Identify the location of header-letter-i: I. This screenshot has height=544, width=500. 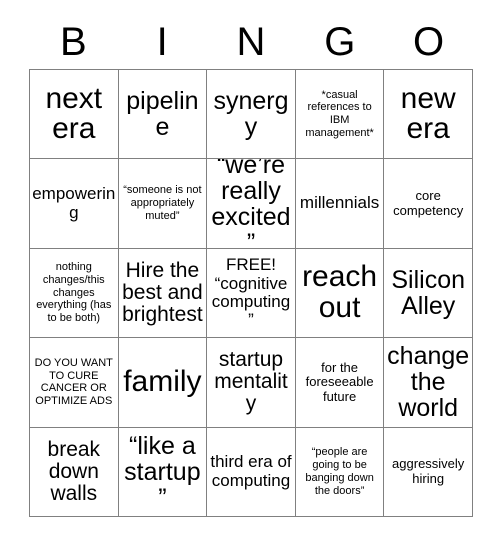
(162, 41).